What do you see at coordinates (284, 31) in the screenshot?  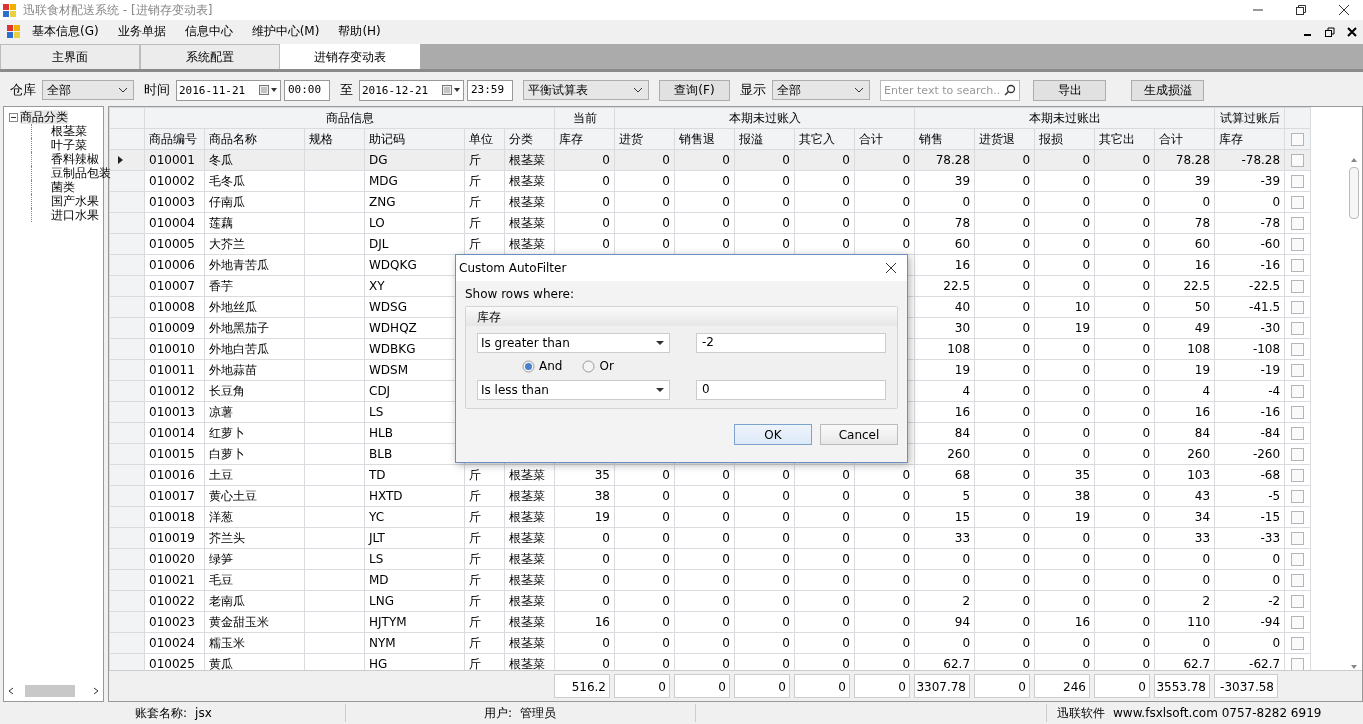 I see `menu-item: 维护中心(M)` at bounding box center [284, 31].